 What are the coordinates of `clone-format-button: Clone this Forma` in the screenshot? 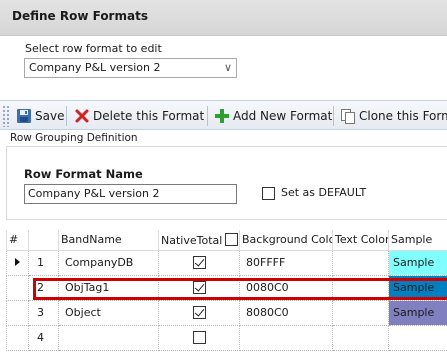 It's located at (393, 116).